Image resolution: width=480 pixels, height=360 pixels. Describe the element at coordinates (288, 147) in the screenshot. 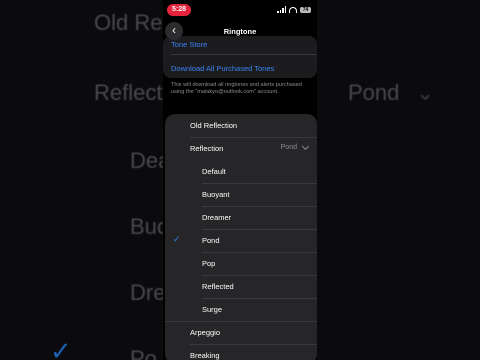

I see `menu-item-value: Pond` at that location.